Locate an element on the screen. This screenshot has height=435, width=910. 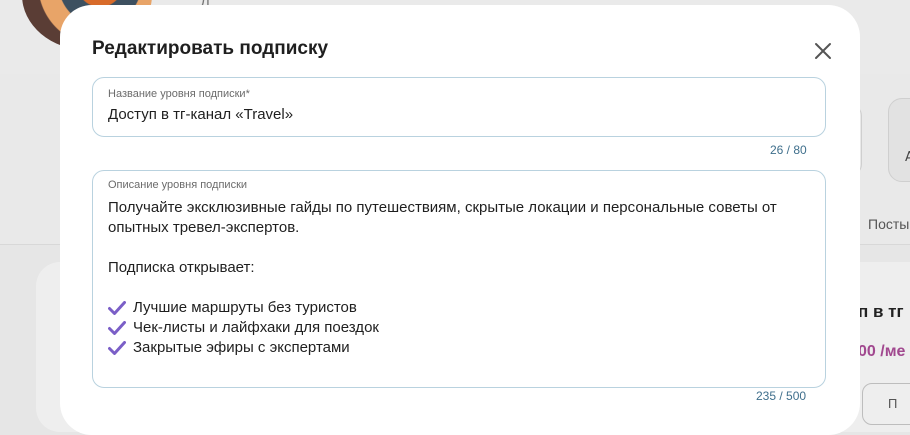
modal-title: Редактировать подписку is located at coordinates (210, 48).